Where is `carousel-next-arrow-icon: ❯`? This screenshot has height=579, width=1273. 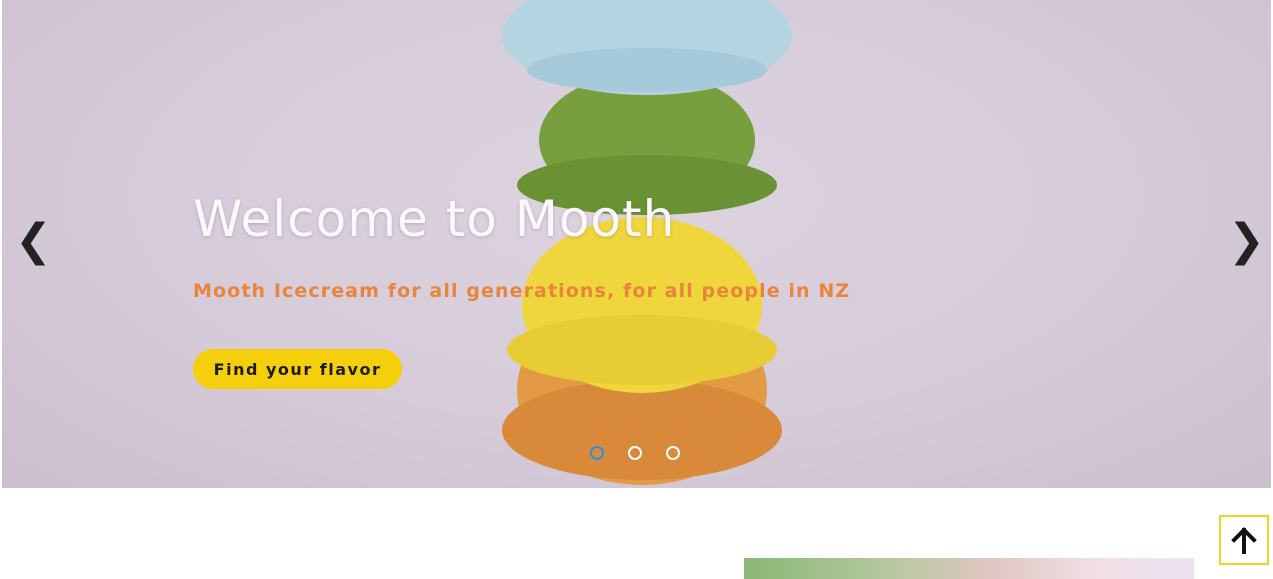
carousel-next-arrow-icon: ❯ is located at coordinates (1246, 241).